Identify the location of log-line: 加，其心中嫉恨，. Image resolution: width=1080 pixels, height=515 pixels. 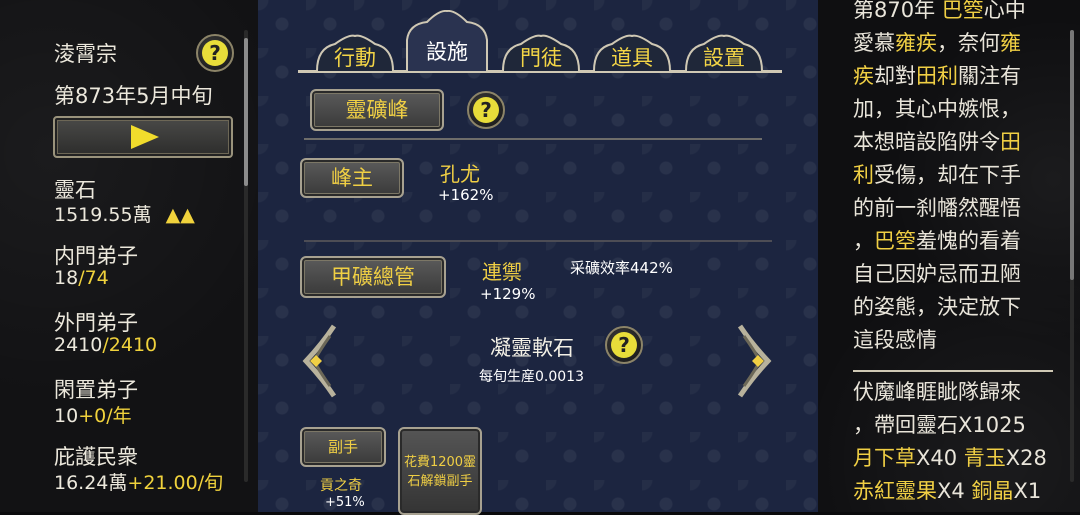
(937, 108).